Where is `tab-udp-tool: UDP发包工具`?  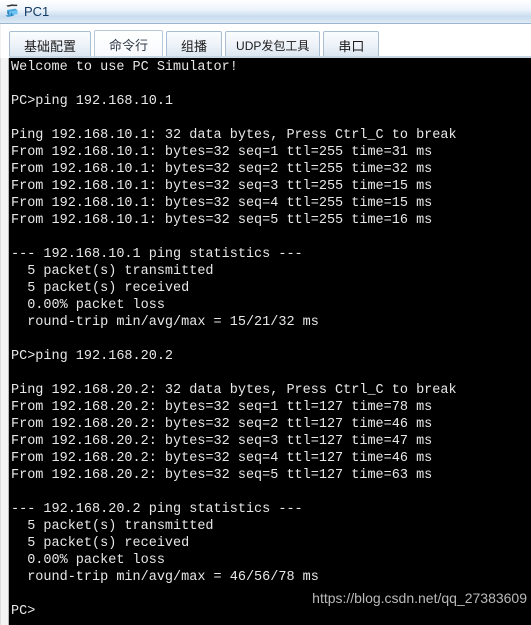 tab-udp-tool: UDP发包工具 is located at coordinates (273, 44).